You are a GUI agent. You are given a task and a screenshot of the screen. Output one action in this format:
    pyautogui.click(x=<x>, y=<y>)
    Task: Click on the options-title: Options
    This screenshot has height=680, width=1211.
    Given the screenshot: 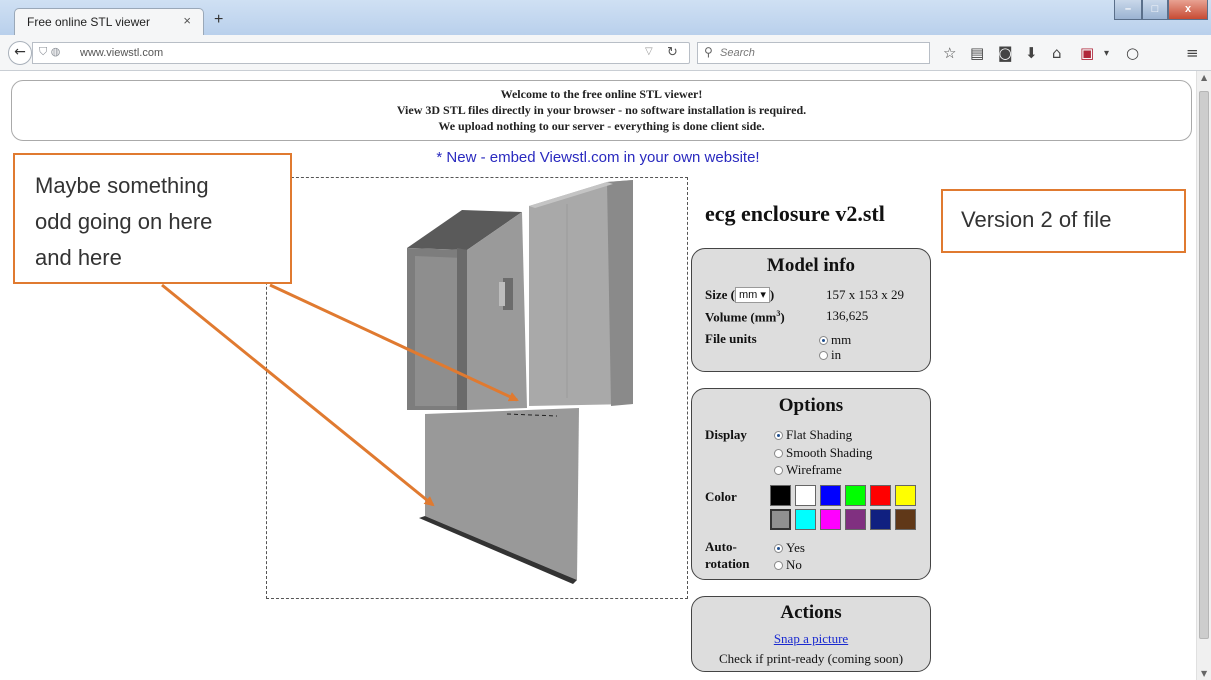 What is the action you would take?
    pyautogui.click(x=811, y=405)
    